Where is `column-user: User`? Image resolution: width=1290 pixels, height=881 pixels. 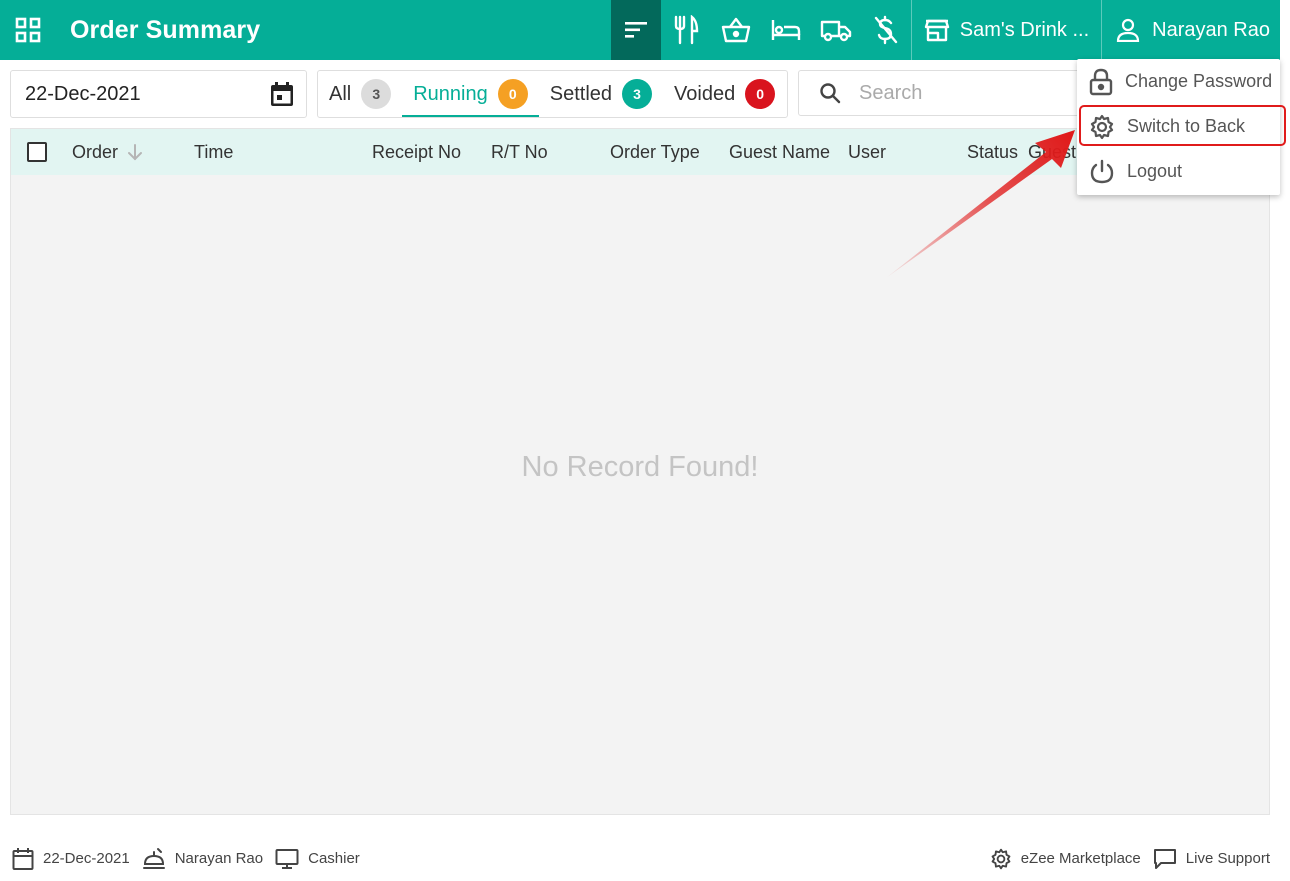
column-user: User is located at coordinates (867, 152).